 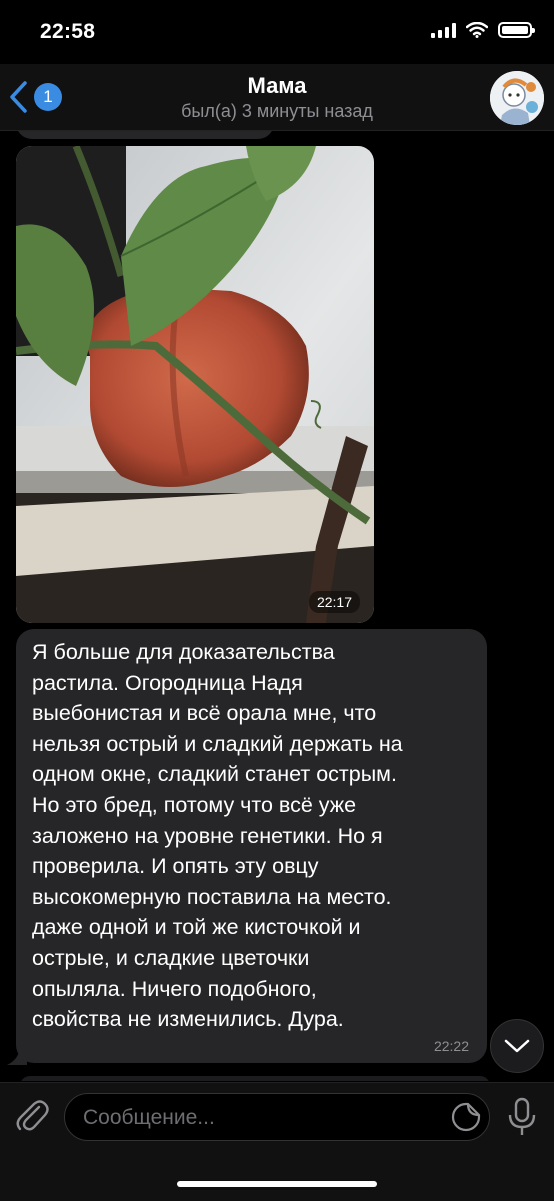 What do you see at coordinates (516, 30) in the screenshot?
I see `battery-icon` at bounding box center [516, 30].